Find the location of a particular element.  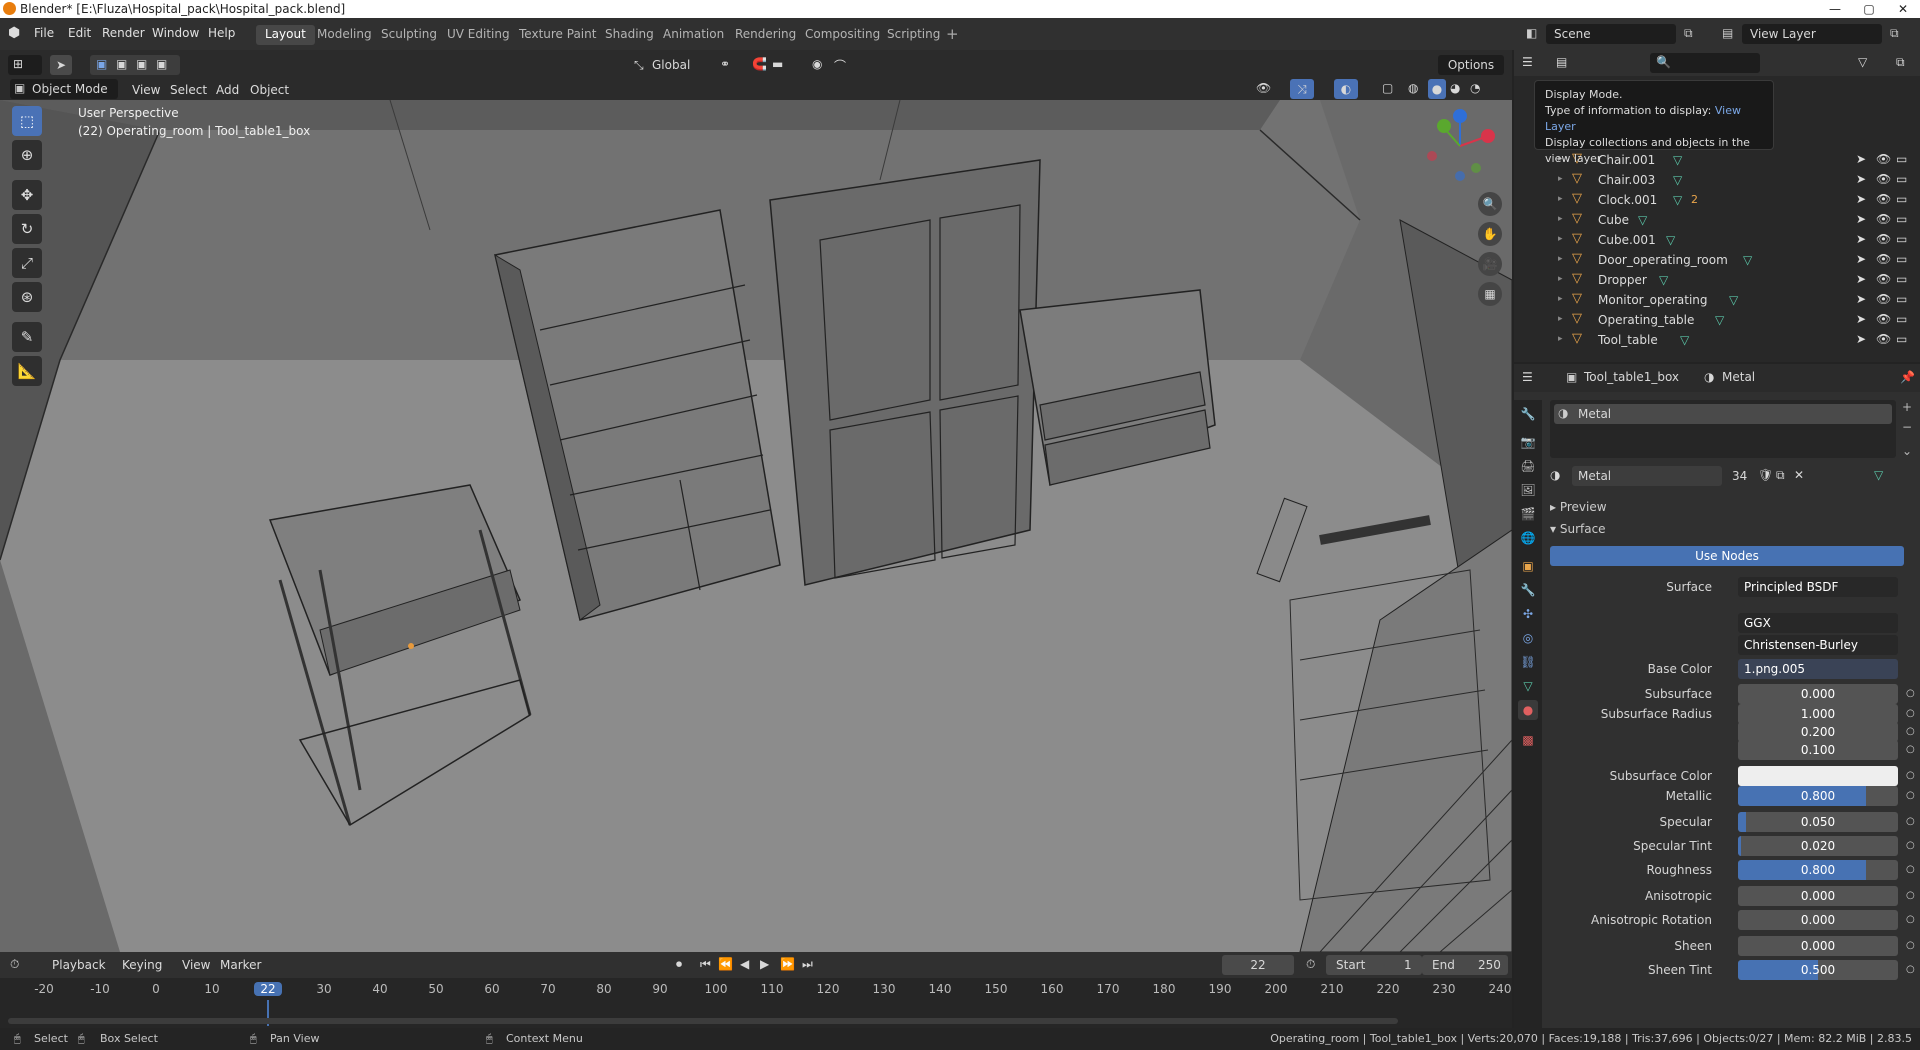

record-icon: ⏺ is located at coordinates (679, 964).